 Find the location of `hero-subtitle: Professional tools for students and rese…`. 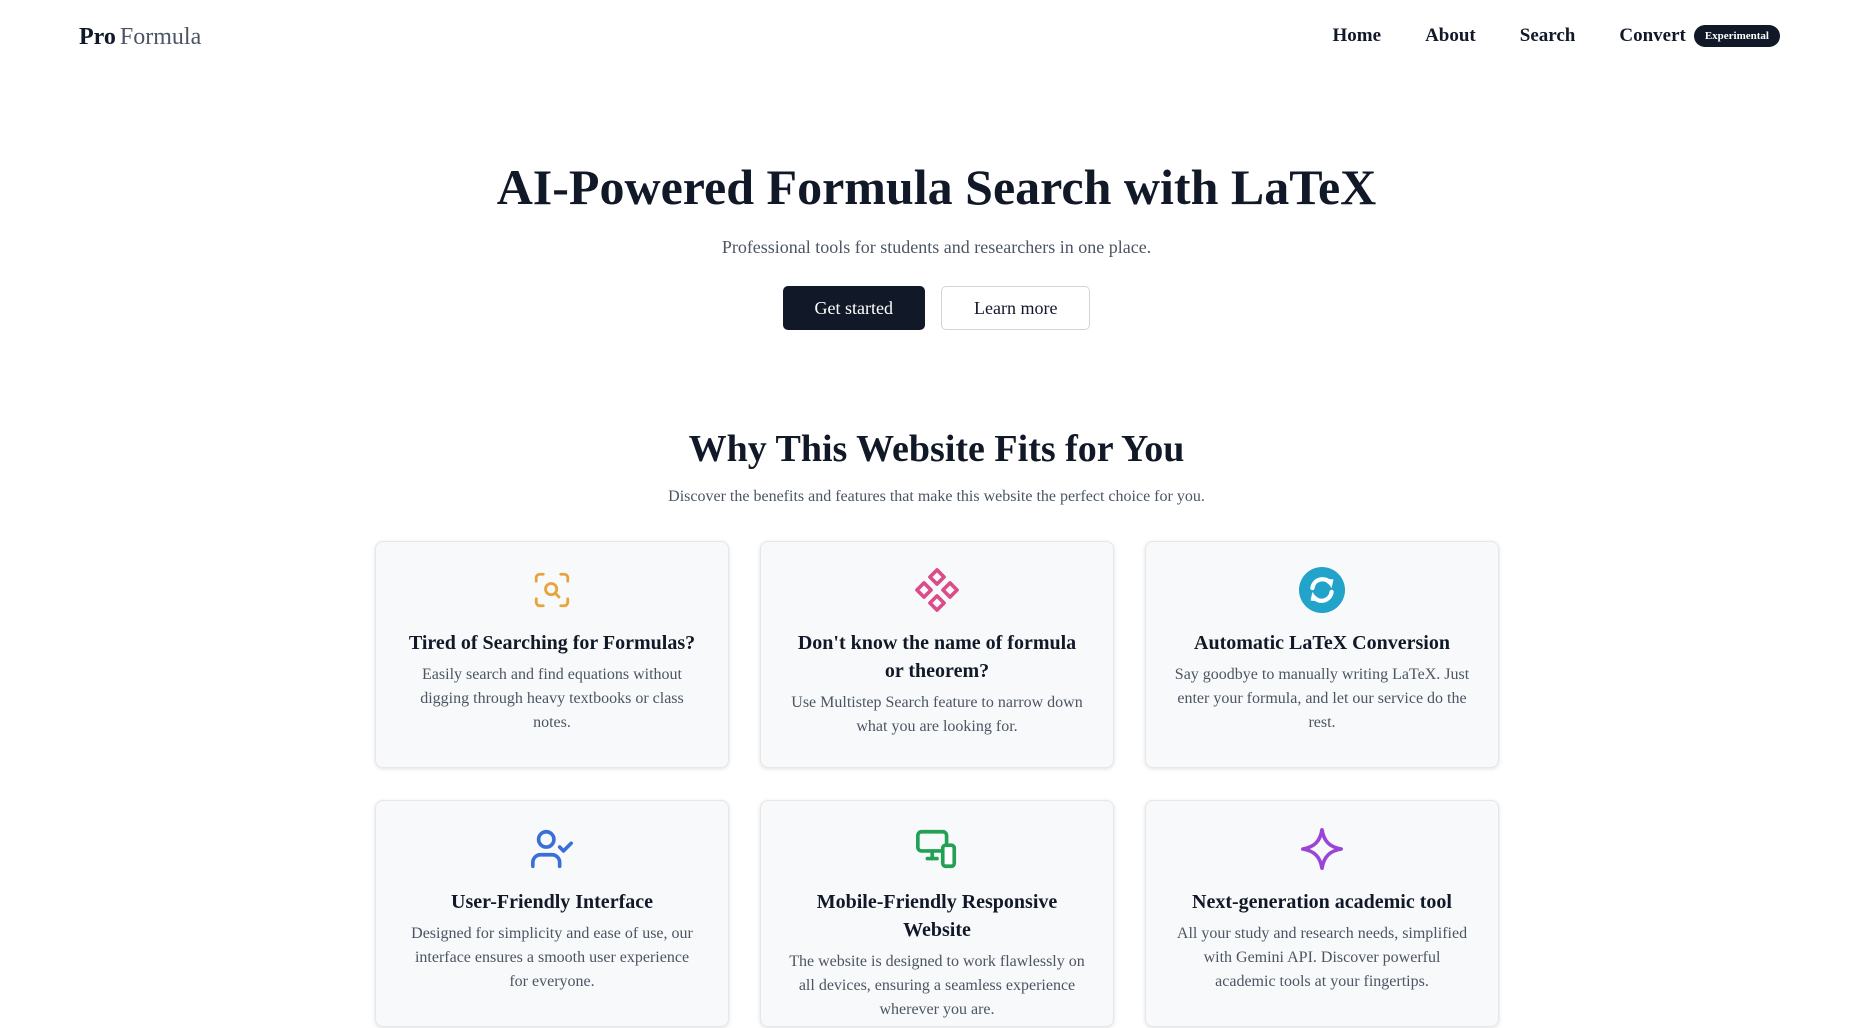

hero-subtitle: Professional tools for students and rese… is located at coordinates (936, 247).